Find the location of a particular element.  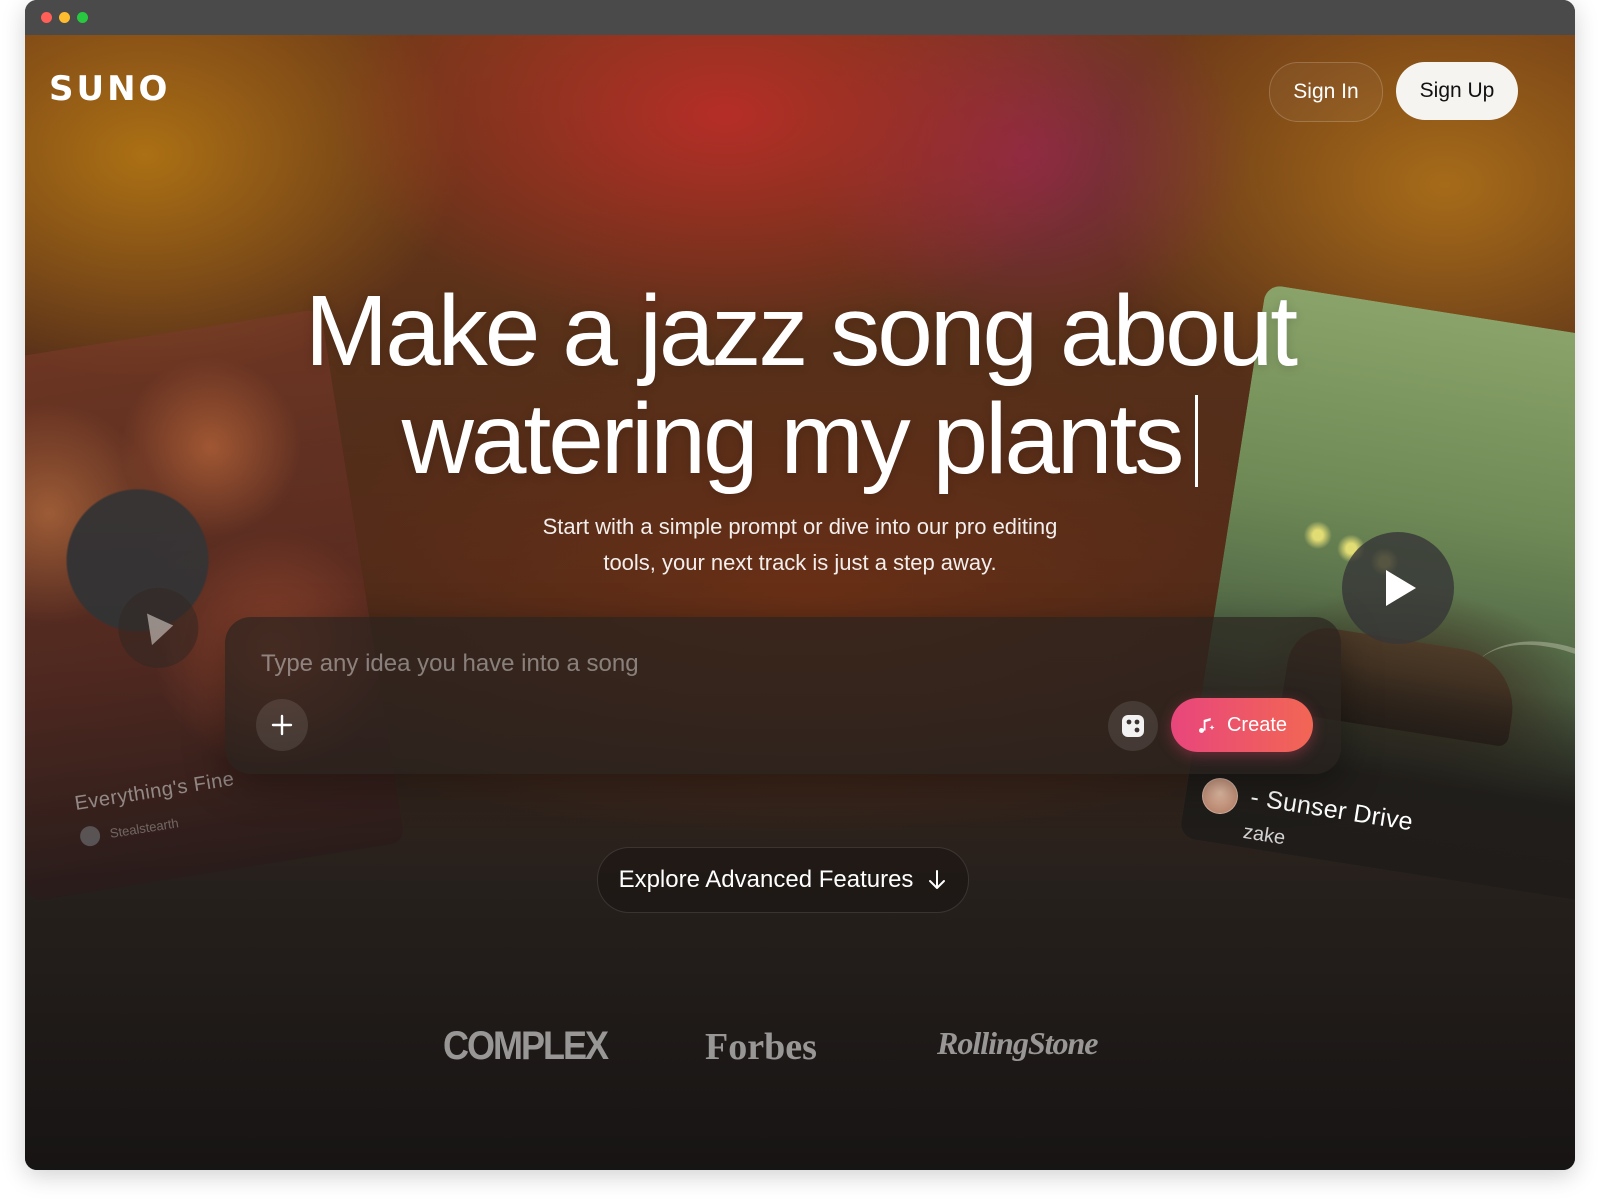

song-idea-input is located at coordinates (711, 664).